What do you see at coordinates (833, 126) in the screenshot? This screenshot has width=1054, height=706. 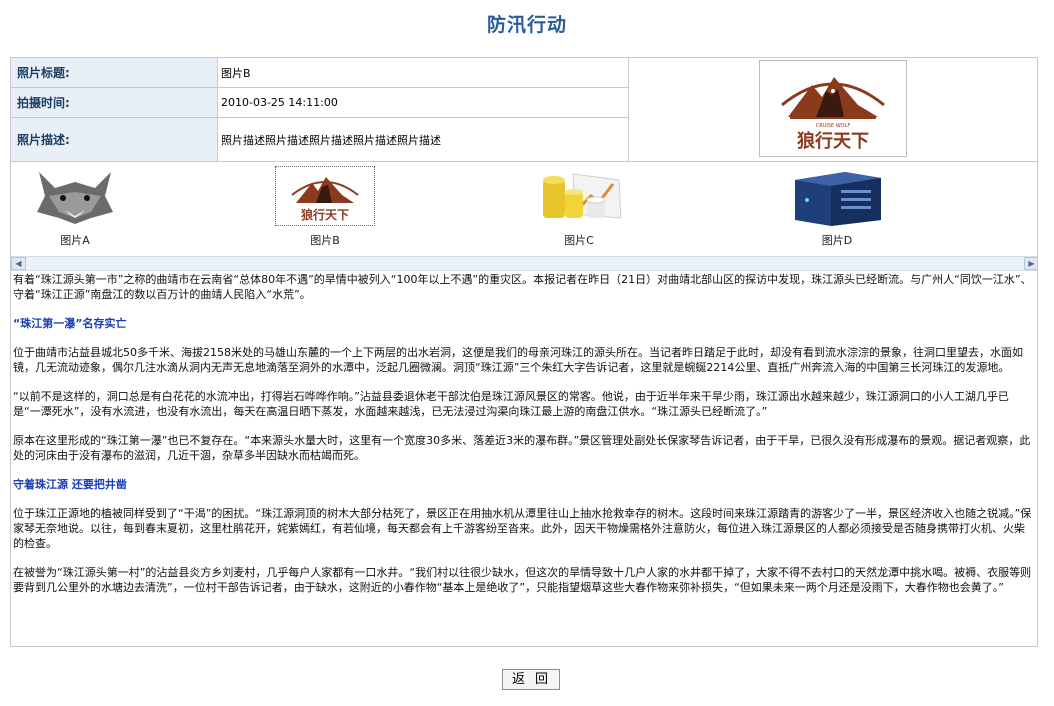 I see `logo-subtext: CRUISE WOLF` at bounding box center [833, 126].